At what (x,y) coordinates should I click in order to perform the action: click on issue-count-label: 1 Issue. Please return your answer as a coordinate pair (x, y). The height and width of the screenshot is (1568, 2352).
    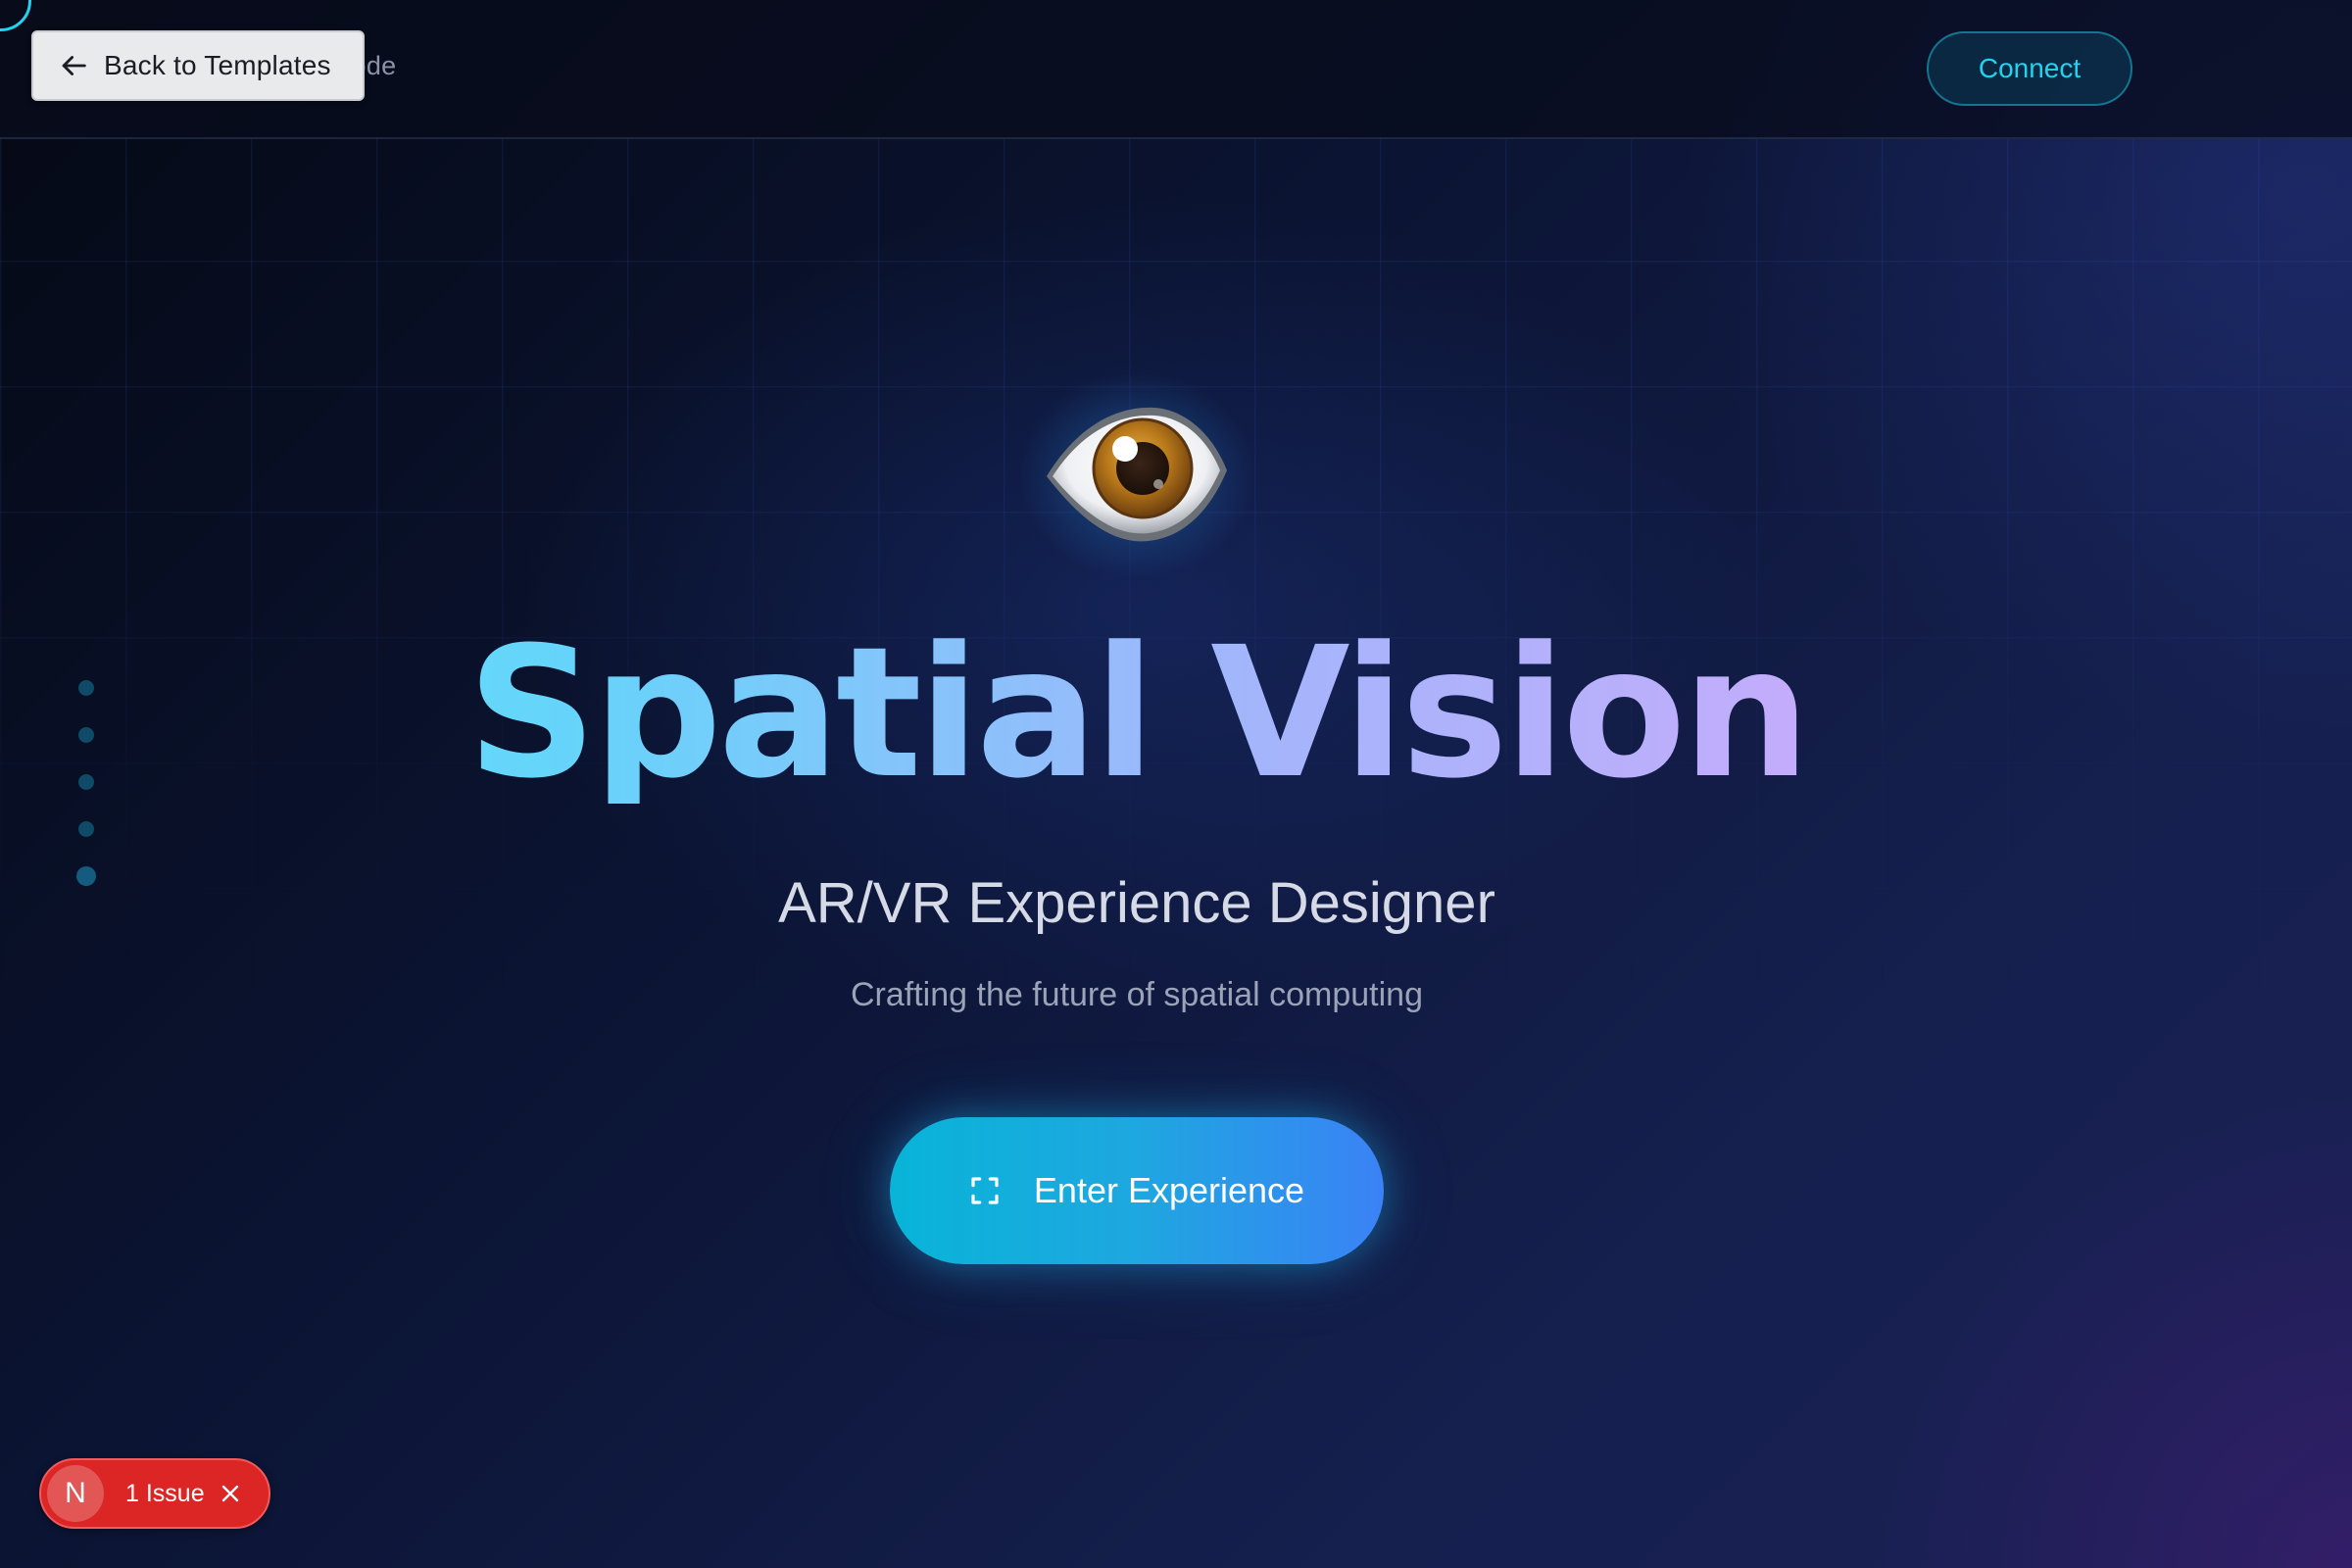
    Looking at the image, I should click on (165, 1493).